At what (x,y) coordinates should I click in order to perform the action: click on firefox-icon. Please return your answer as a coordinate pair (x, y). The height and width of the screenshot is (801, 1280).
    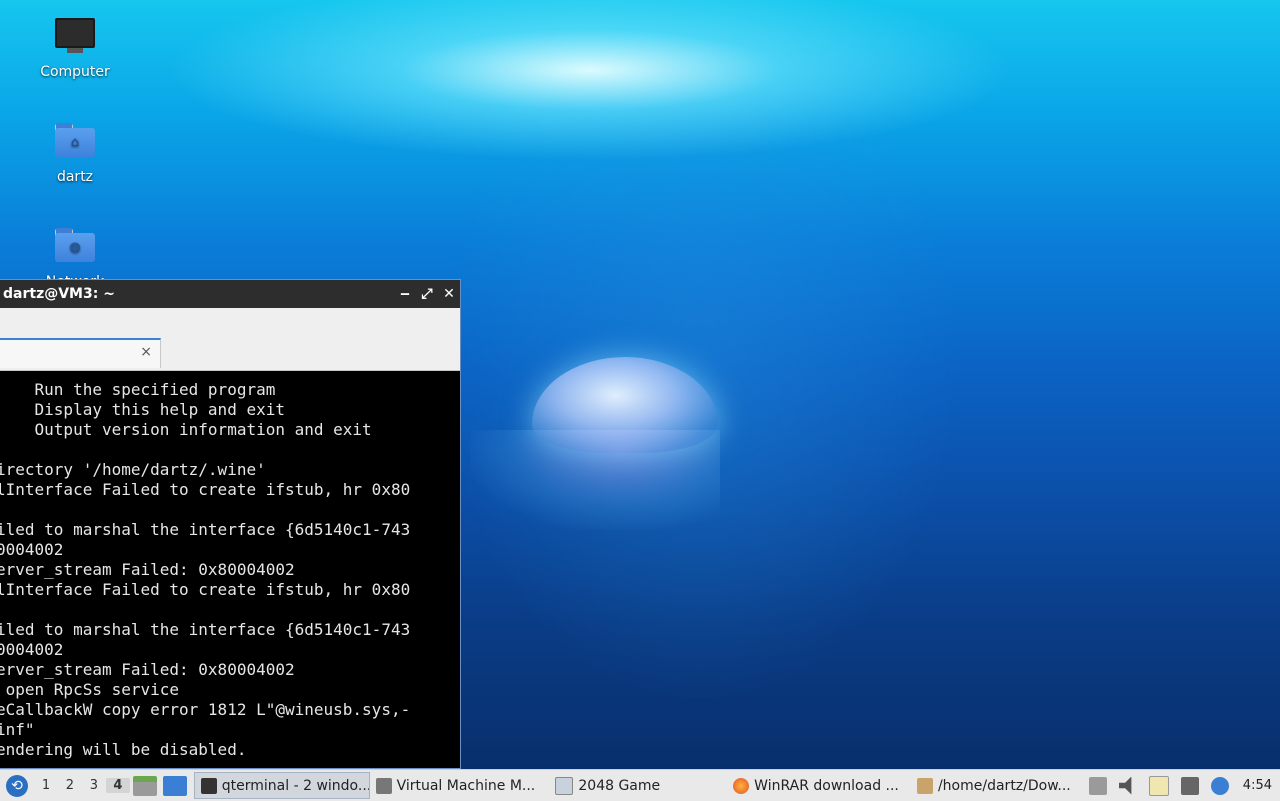
    Looking at the image, I should click on (741, 785).